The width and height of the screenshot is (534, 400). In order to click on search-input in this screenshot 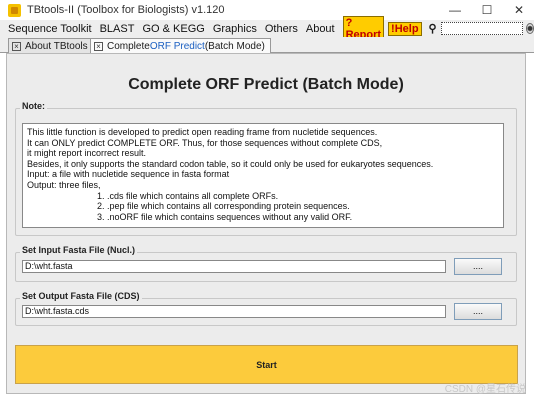, I will do `click(481, 28)`.